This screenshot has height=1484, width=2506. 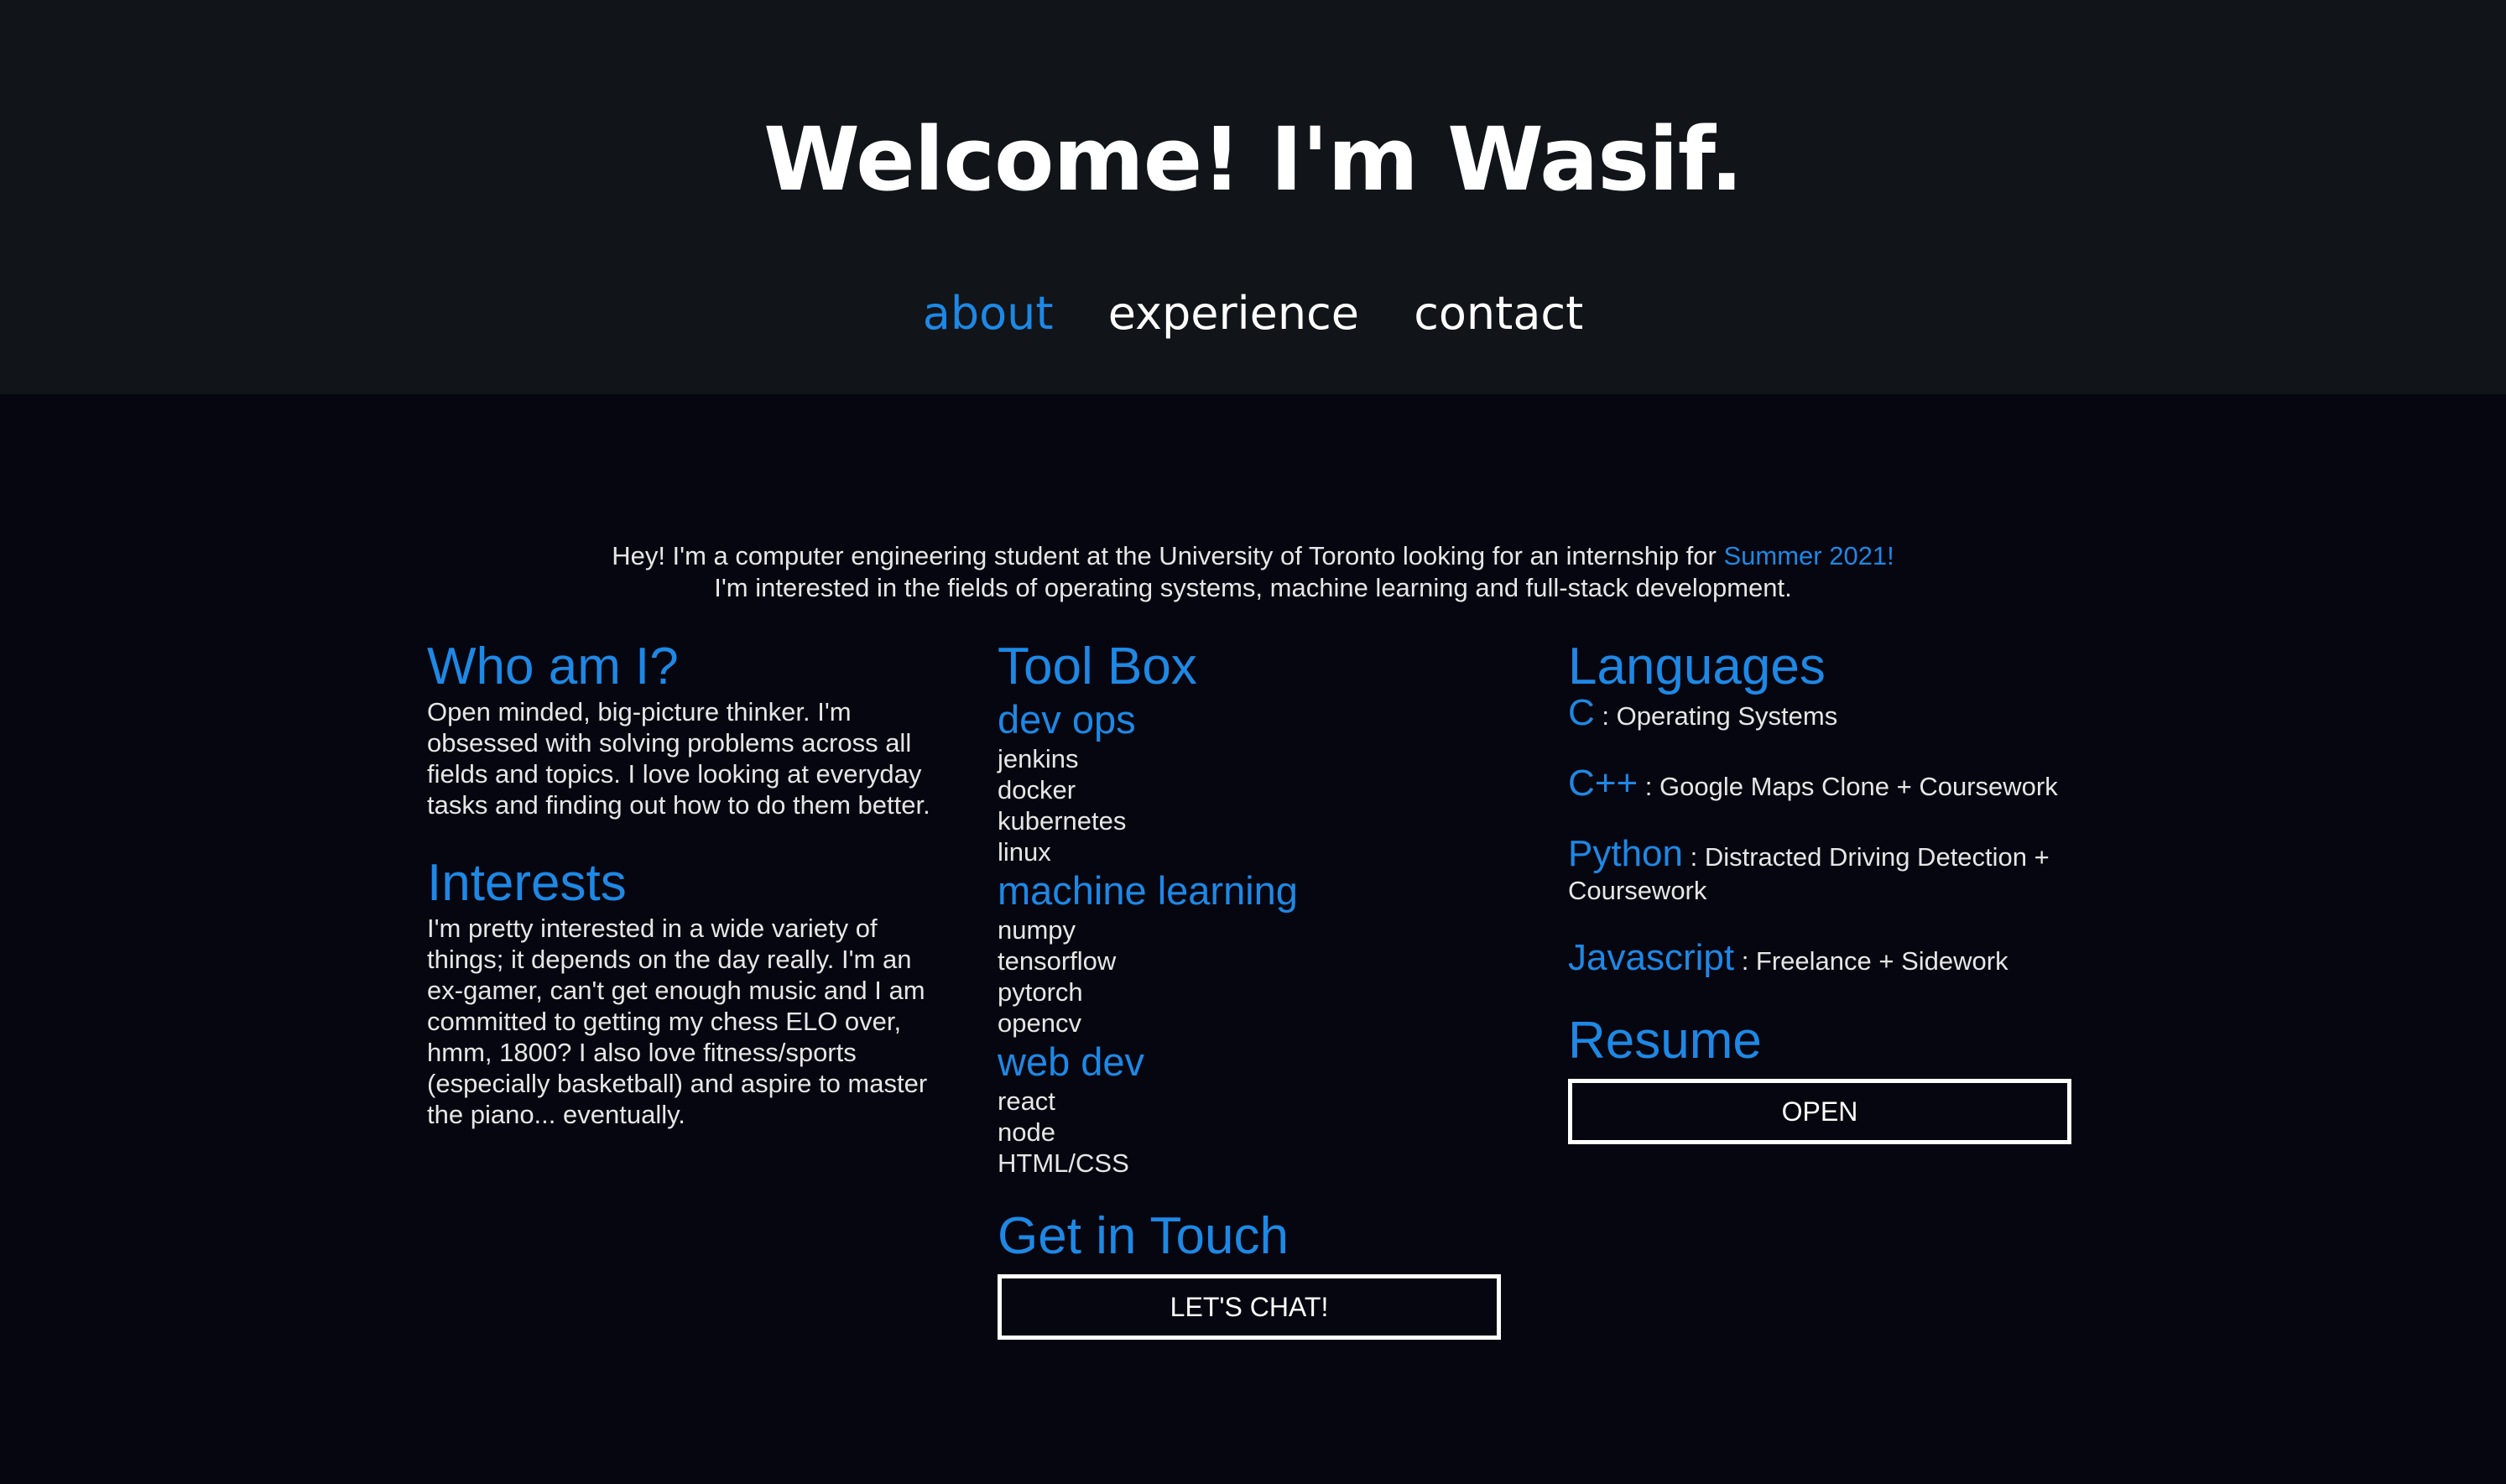 I want to click on list-item: react, so click(x=1026, y=1101).